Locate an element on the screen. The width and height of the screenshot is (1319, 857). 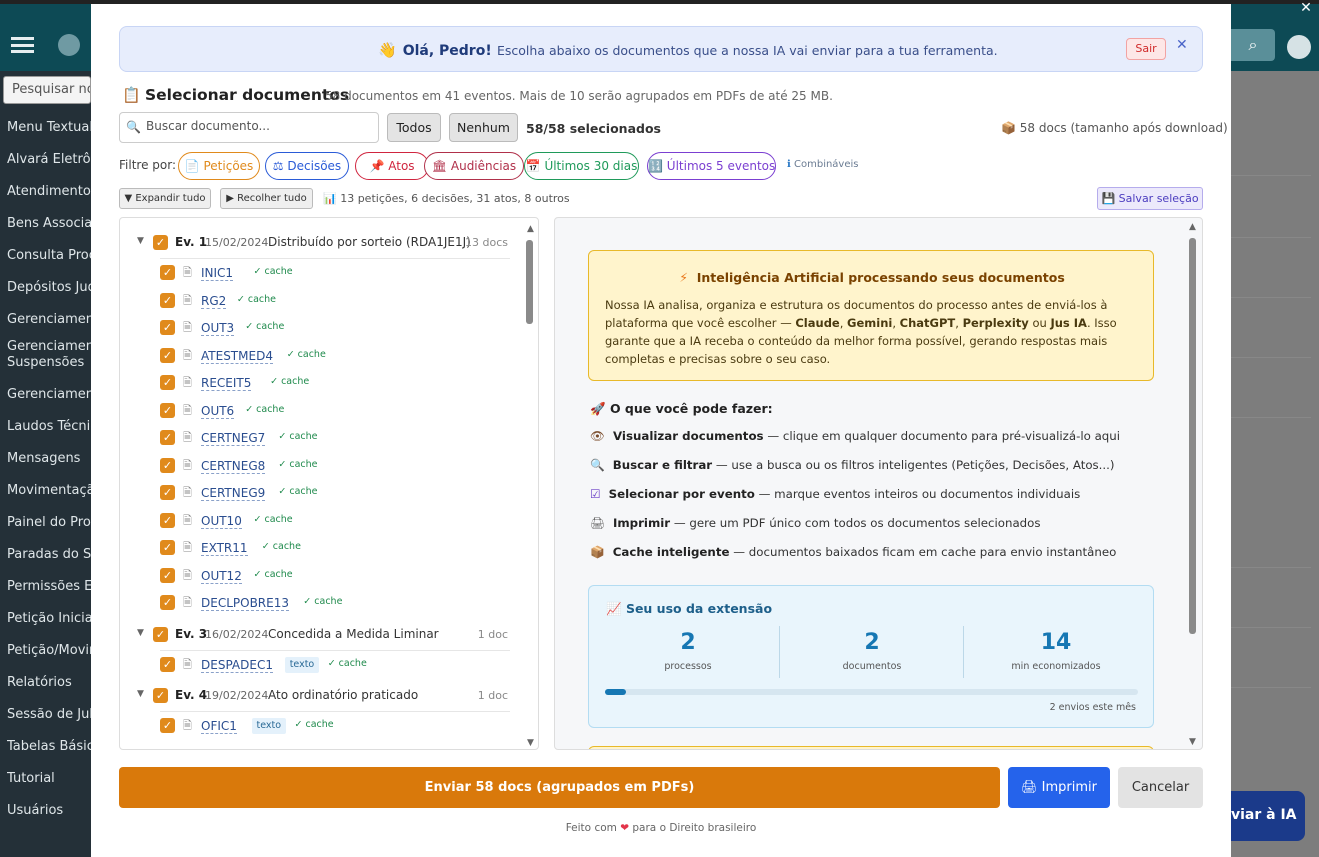
document-link: OUT10 is located at coordinates (221, 521).